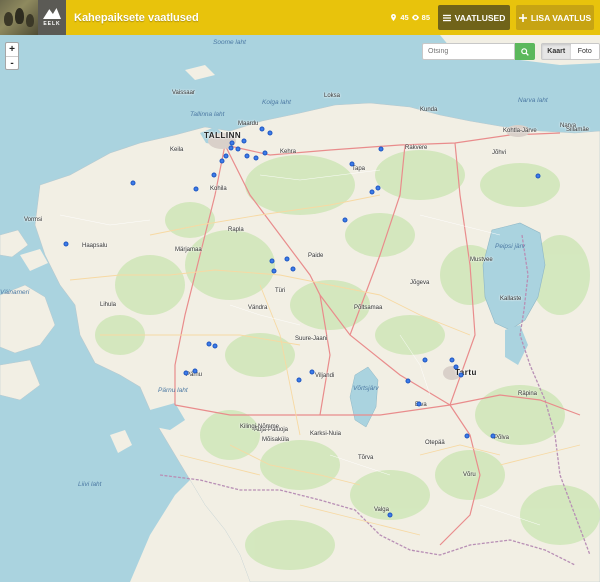  What do you see at coordinates (236, 230) in the screenshot?
I see `town-label: Rapla` at bounding box center [236, 230].